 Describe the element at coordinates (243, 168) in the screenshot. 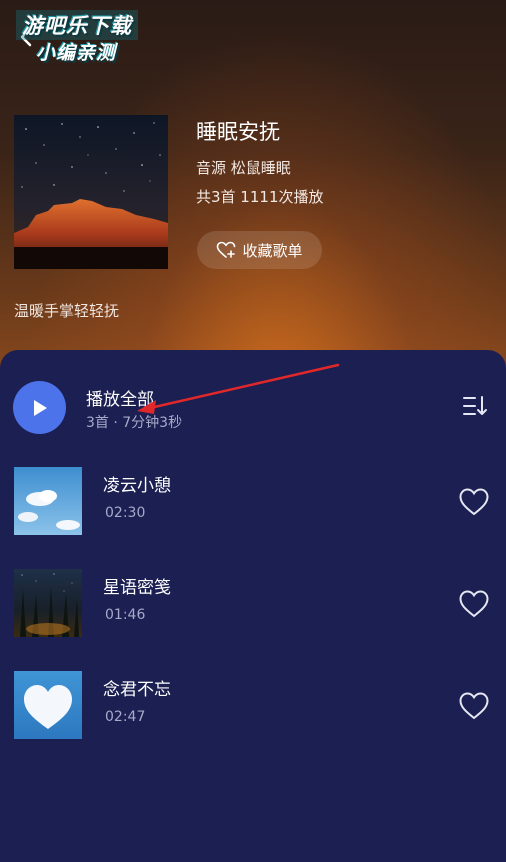

I see `playlist-source: 音源 松鼠睡眠` at that location.